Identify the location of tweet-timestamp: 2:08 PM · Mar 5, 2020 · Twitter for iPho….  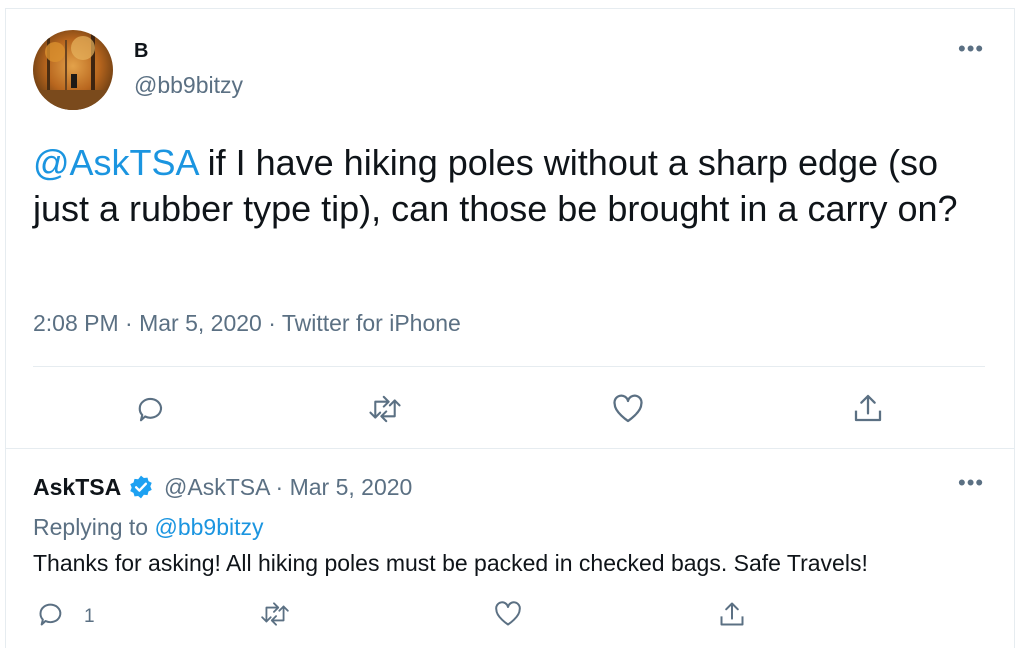
(247, 323).